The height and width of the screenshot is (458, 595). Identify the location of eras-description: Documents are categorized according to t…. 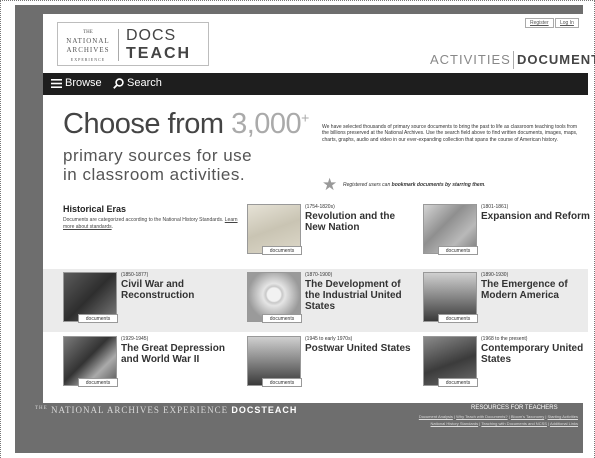
(155, 223).